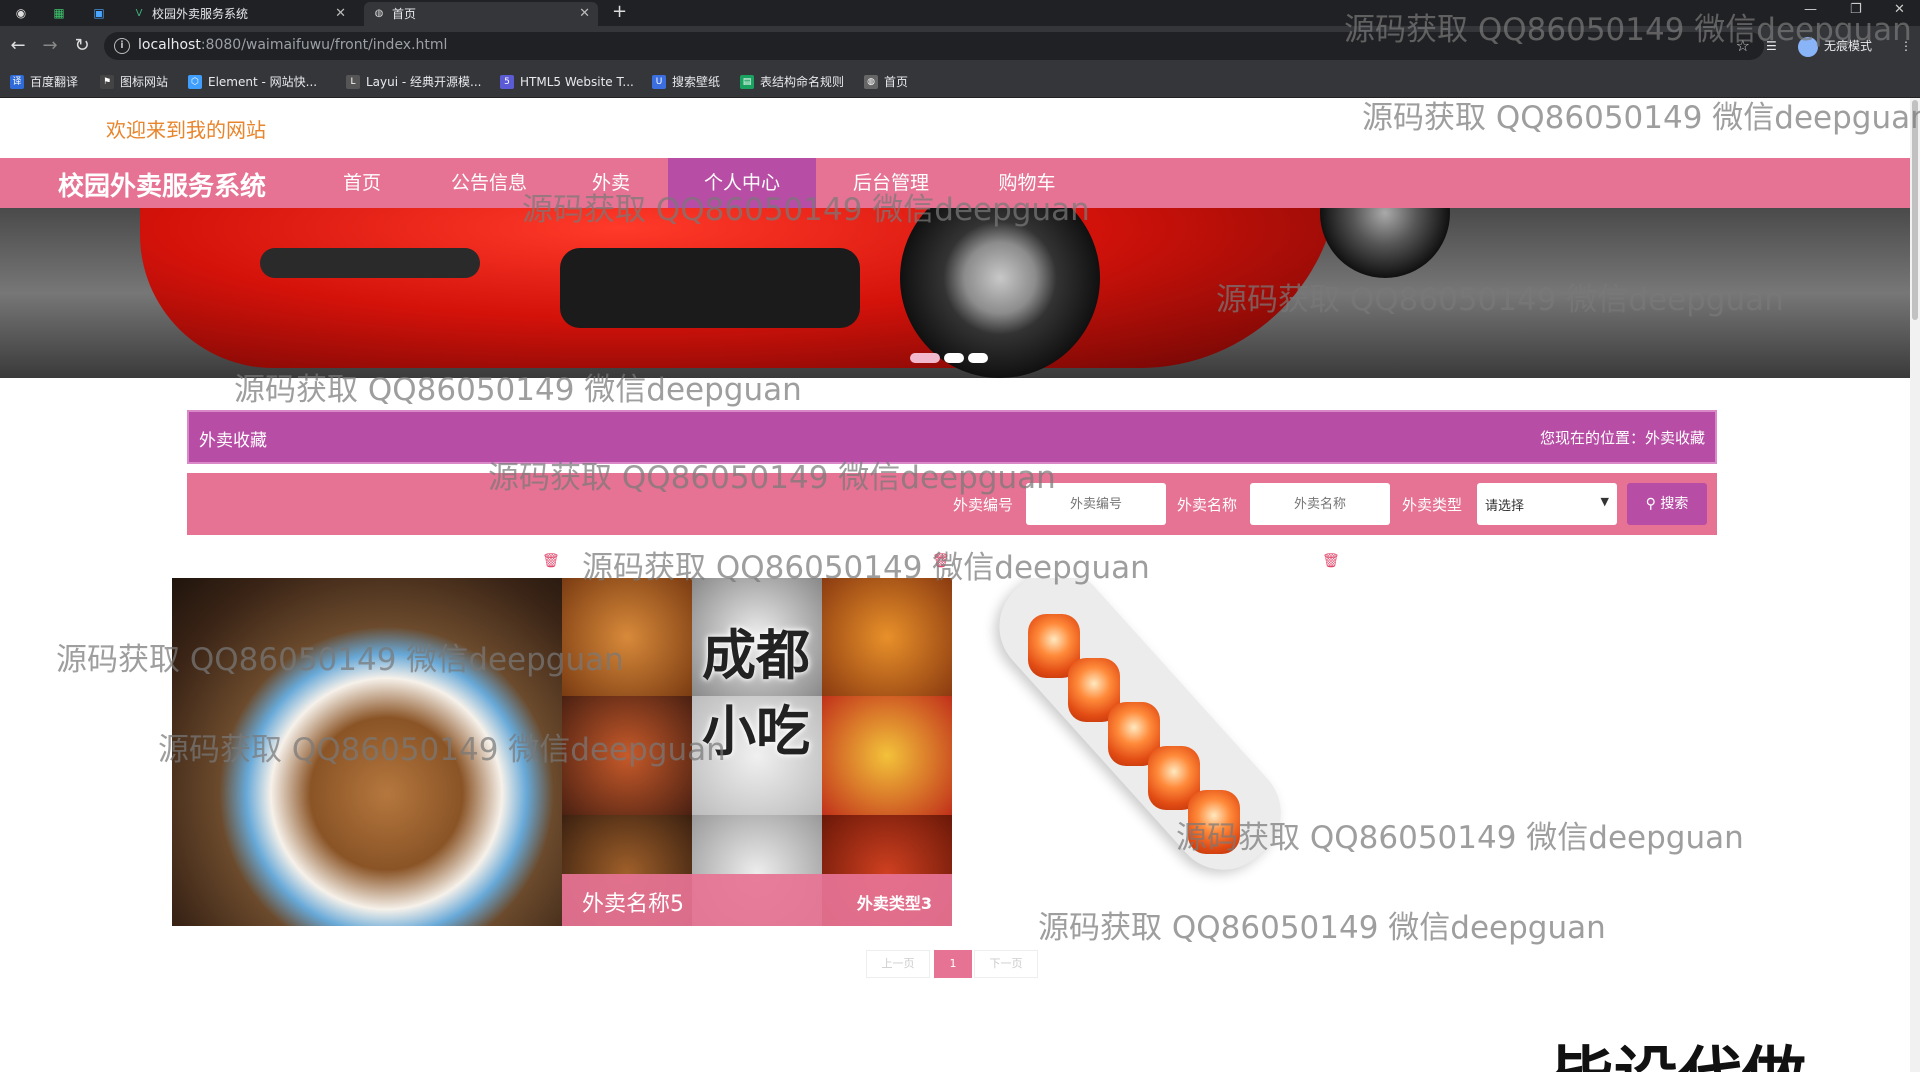  What do you see at coordinates (139, 13) in the screenshot?
I see `vue-favicon-icon: V` at bounding box center [139, 13].